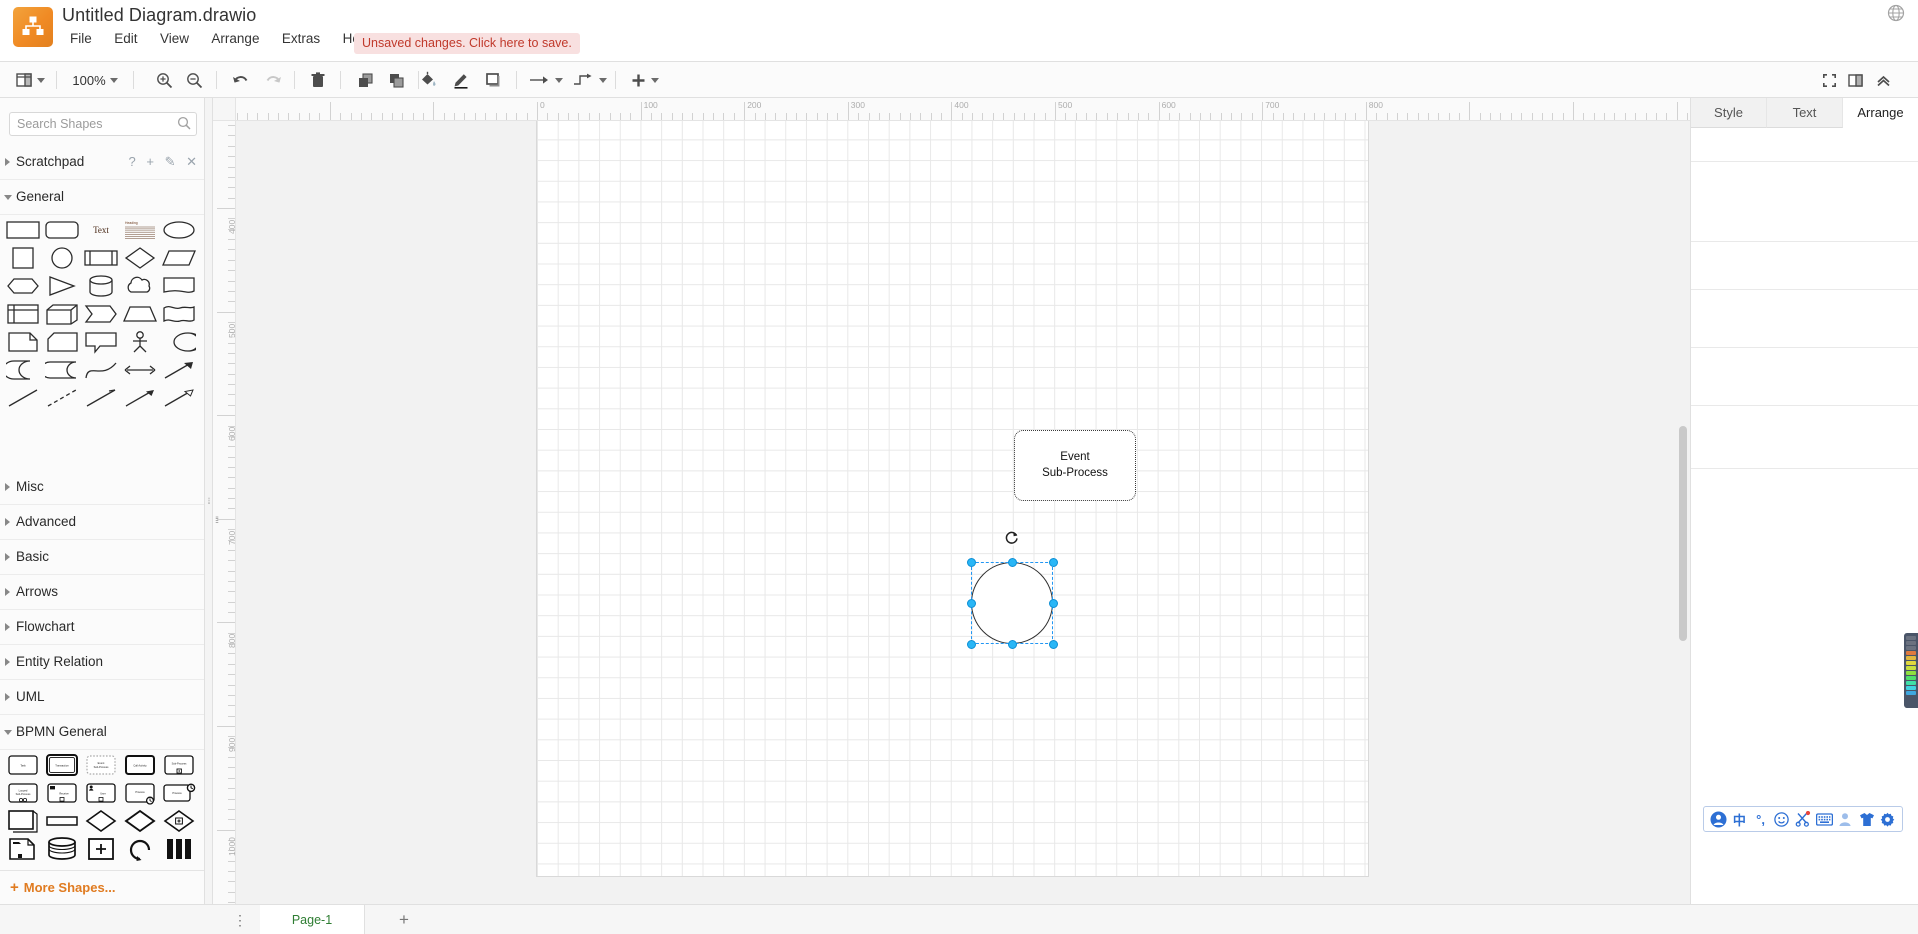  I want to click on tab-style: Style, so click(1729, 113).